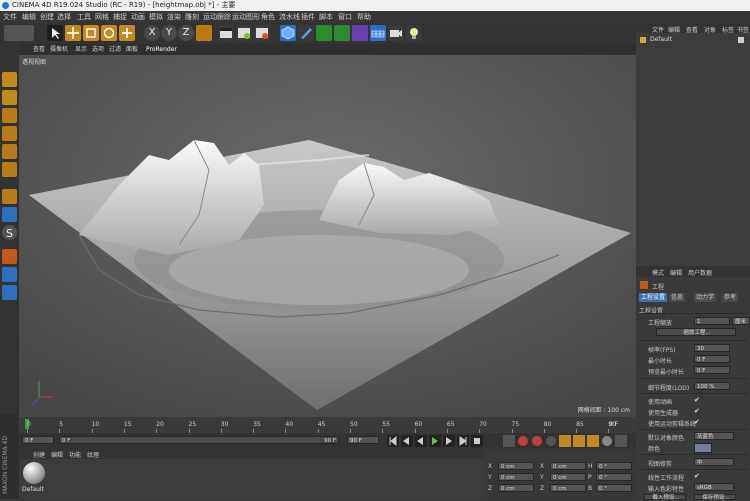 This screenshot has height=501, width=750. Describe the element at coordinates (705, 297) in the screenshot. I see `attribute-tab: 动力学` at that location.